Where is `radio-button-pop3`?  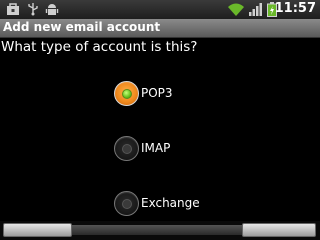
radio-button-pop3 is located at coordinates (126, 93).